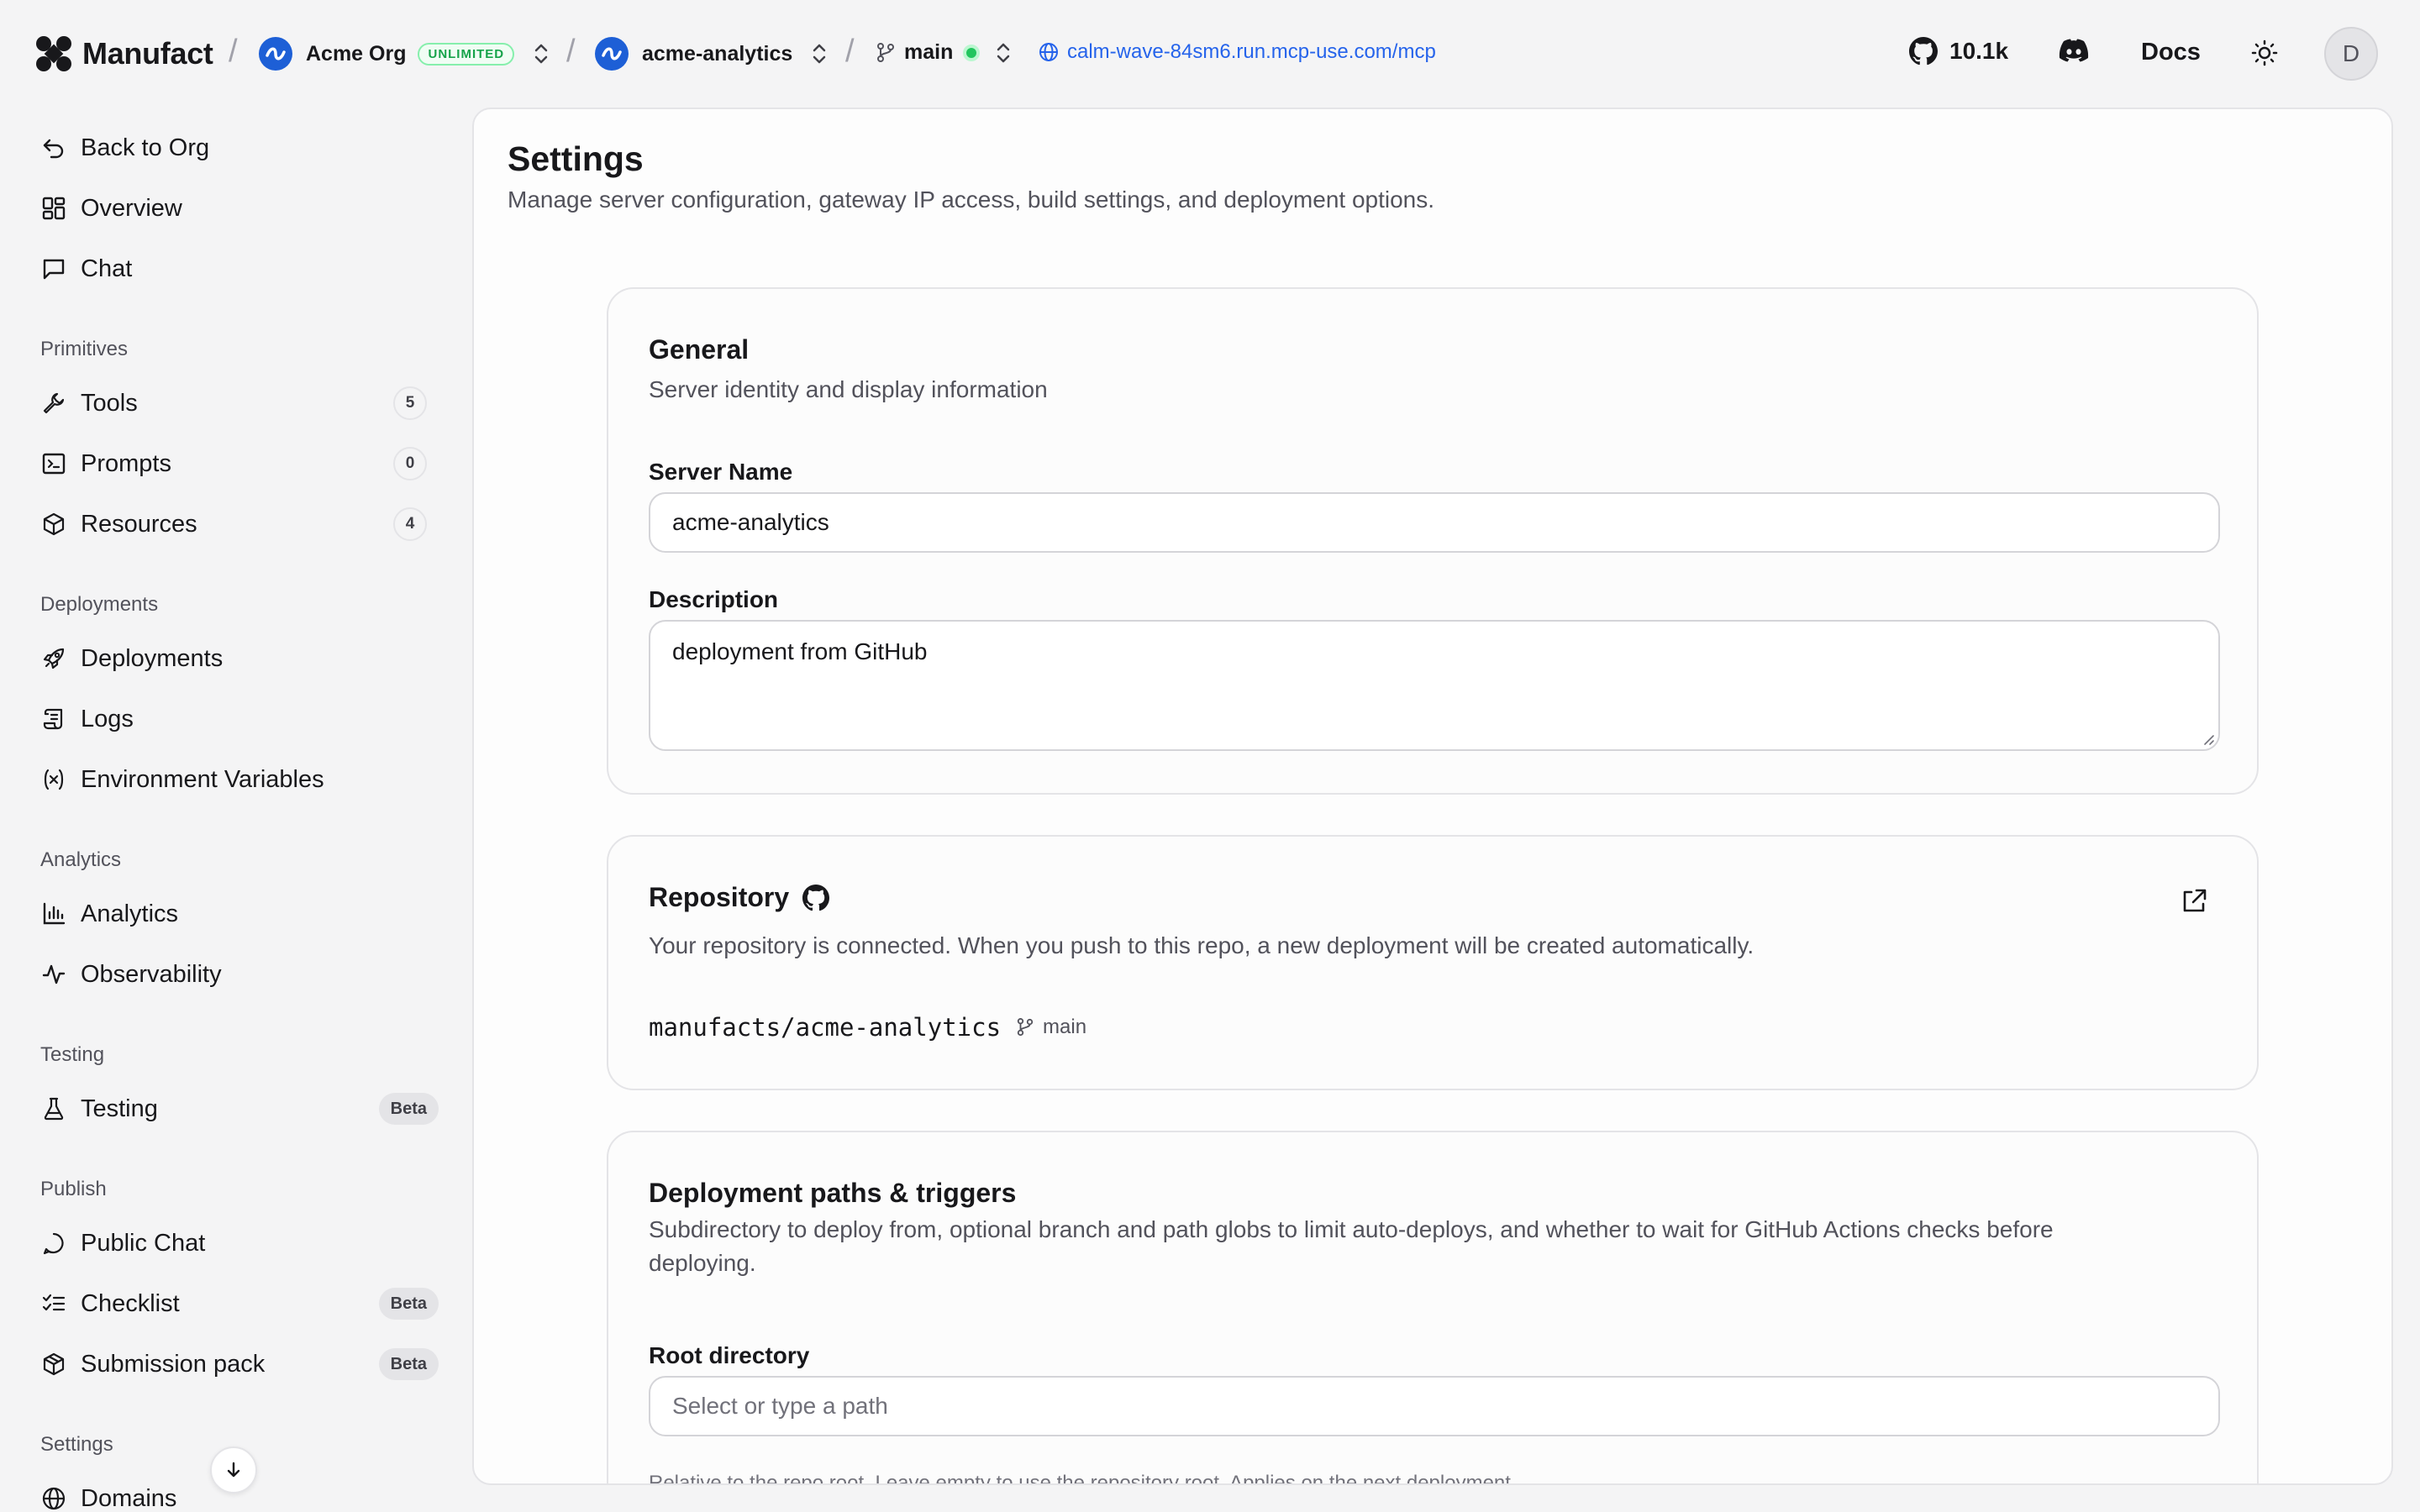 This screenshot has height=1512, width=2420. I want to click on sidebar-item-environment-variables: Environment Variables, so click(233, 779).